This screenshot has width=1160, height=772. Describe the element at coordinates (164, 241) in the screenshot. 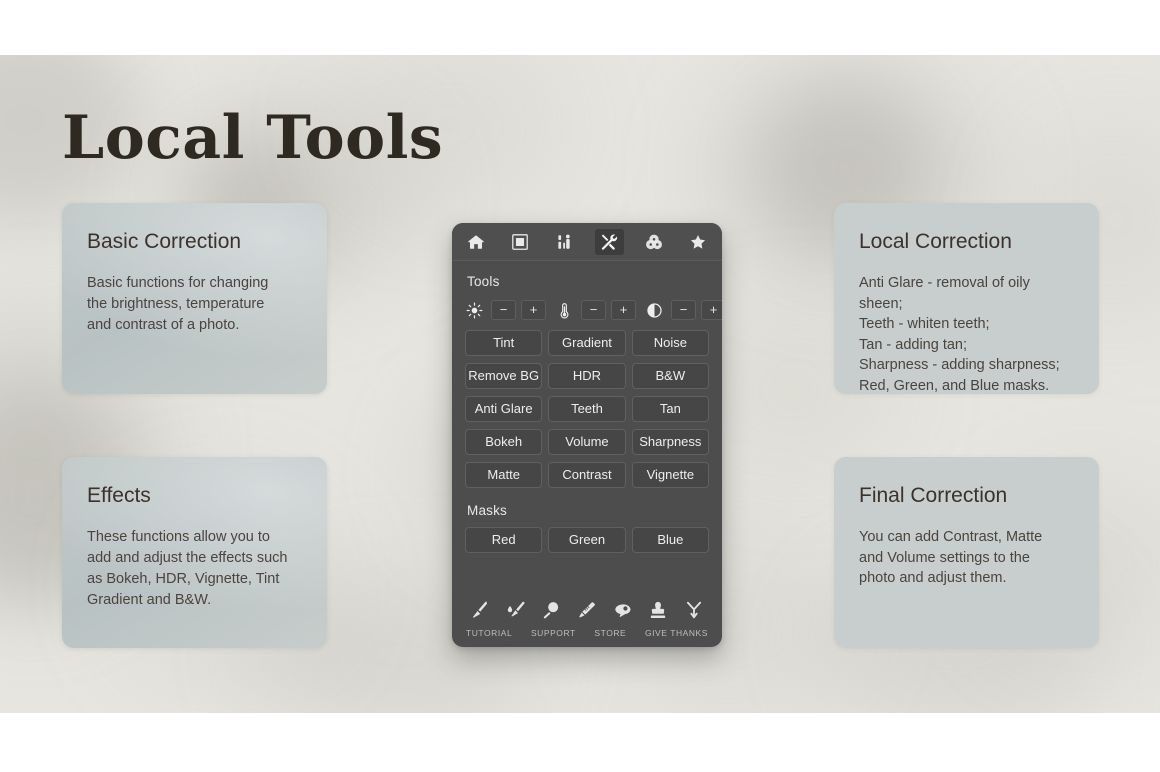

I see `card-title: Basic Correction` at that location.